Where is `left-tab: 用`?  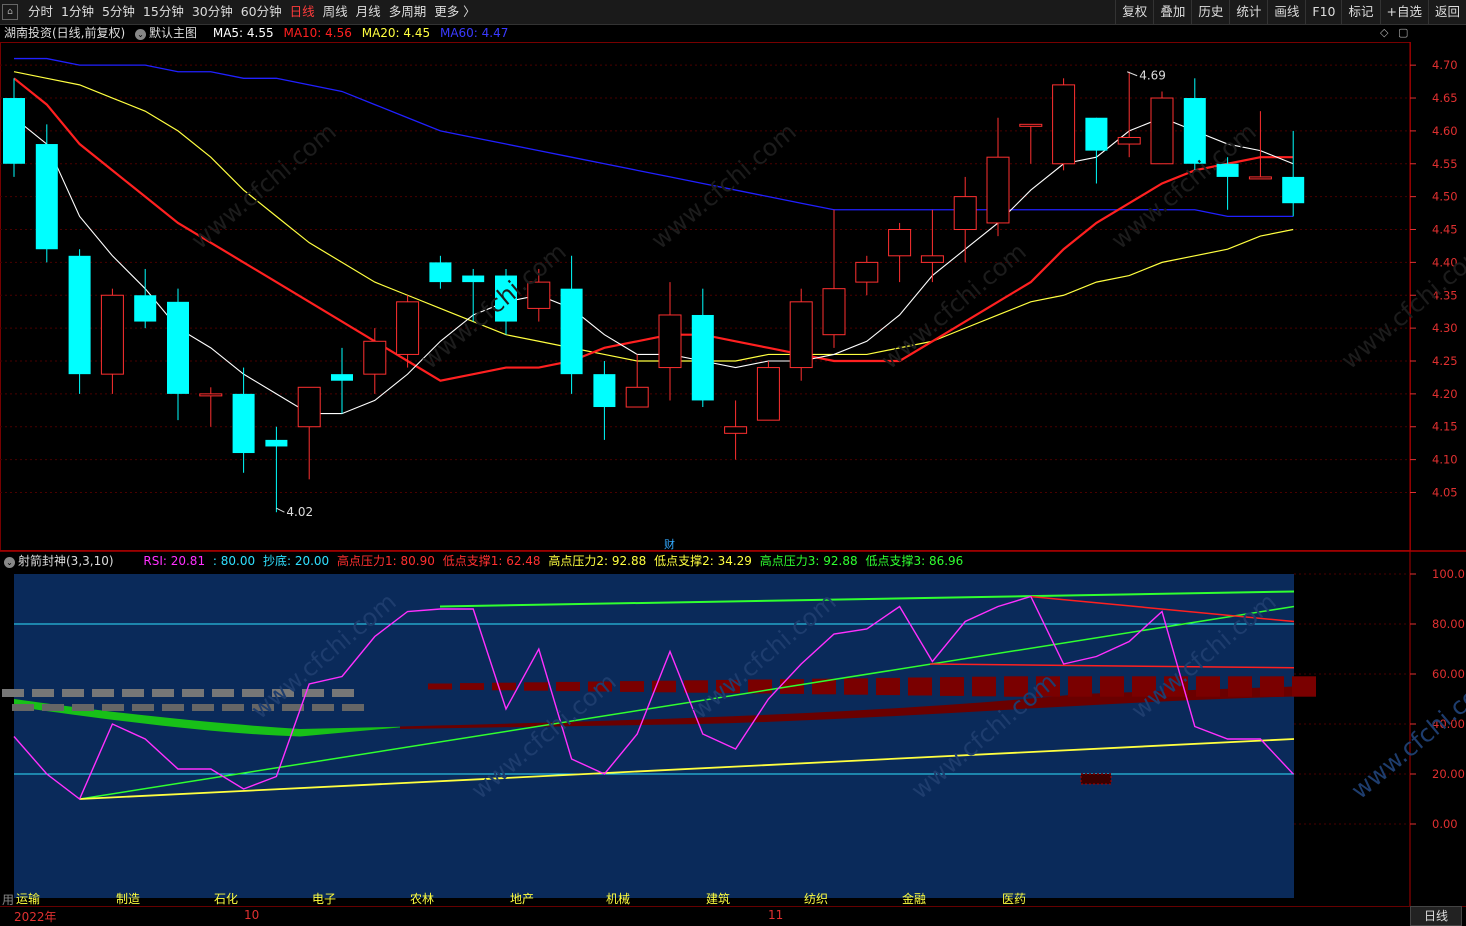
left-tab: 用 is located at coordinates (8, 899).